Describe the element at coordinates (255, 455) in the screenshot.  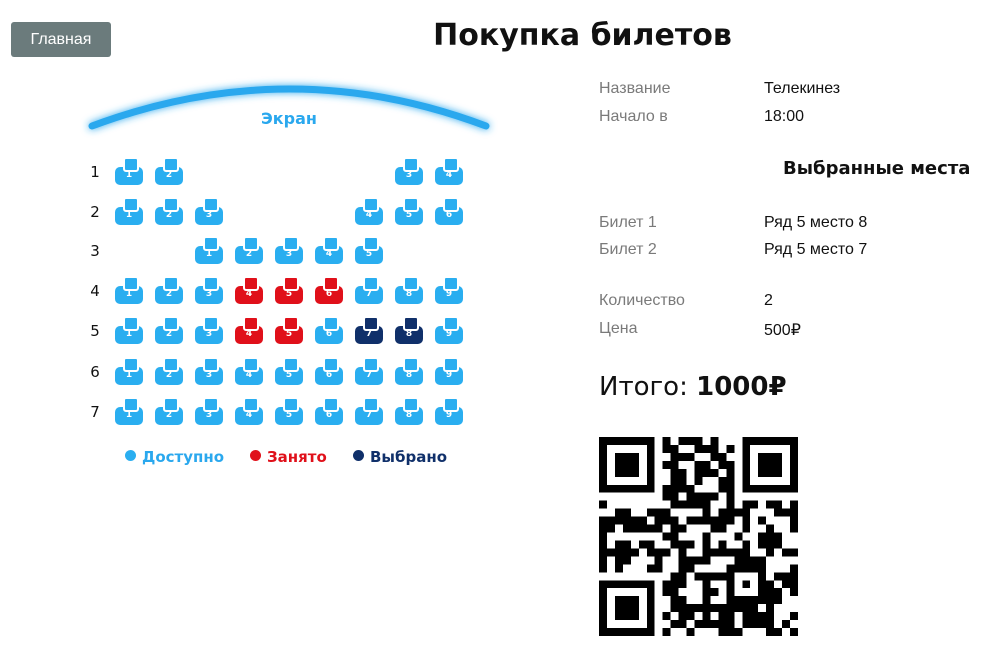
I see `taken-dot-icon` at that location.